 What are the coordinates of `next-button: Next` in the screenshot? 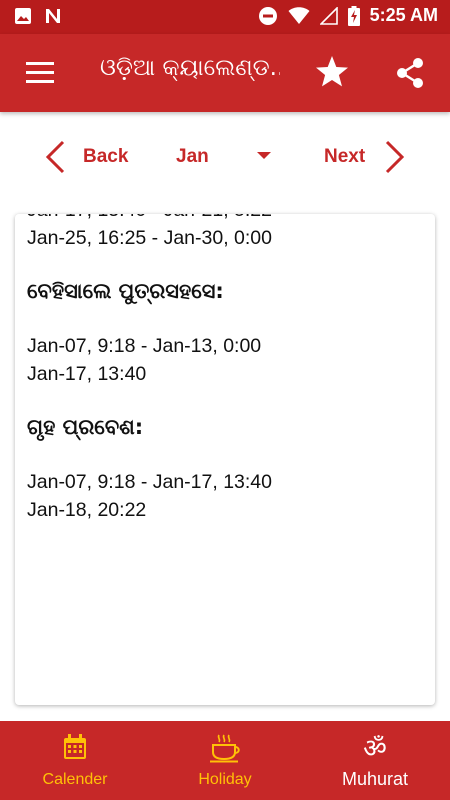 It's located at (344, 157).